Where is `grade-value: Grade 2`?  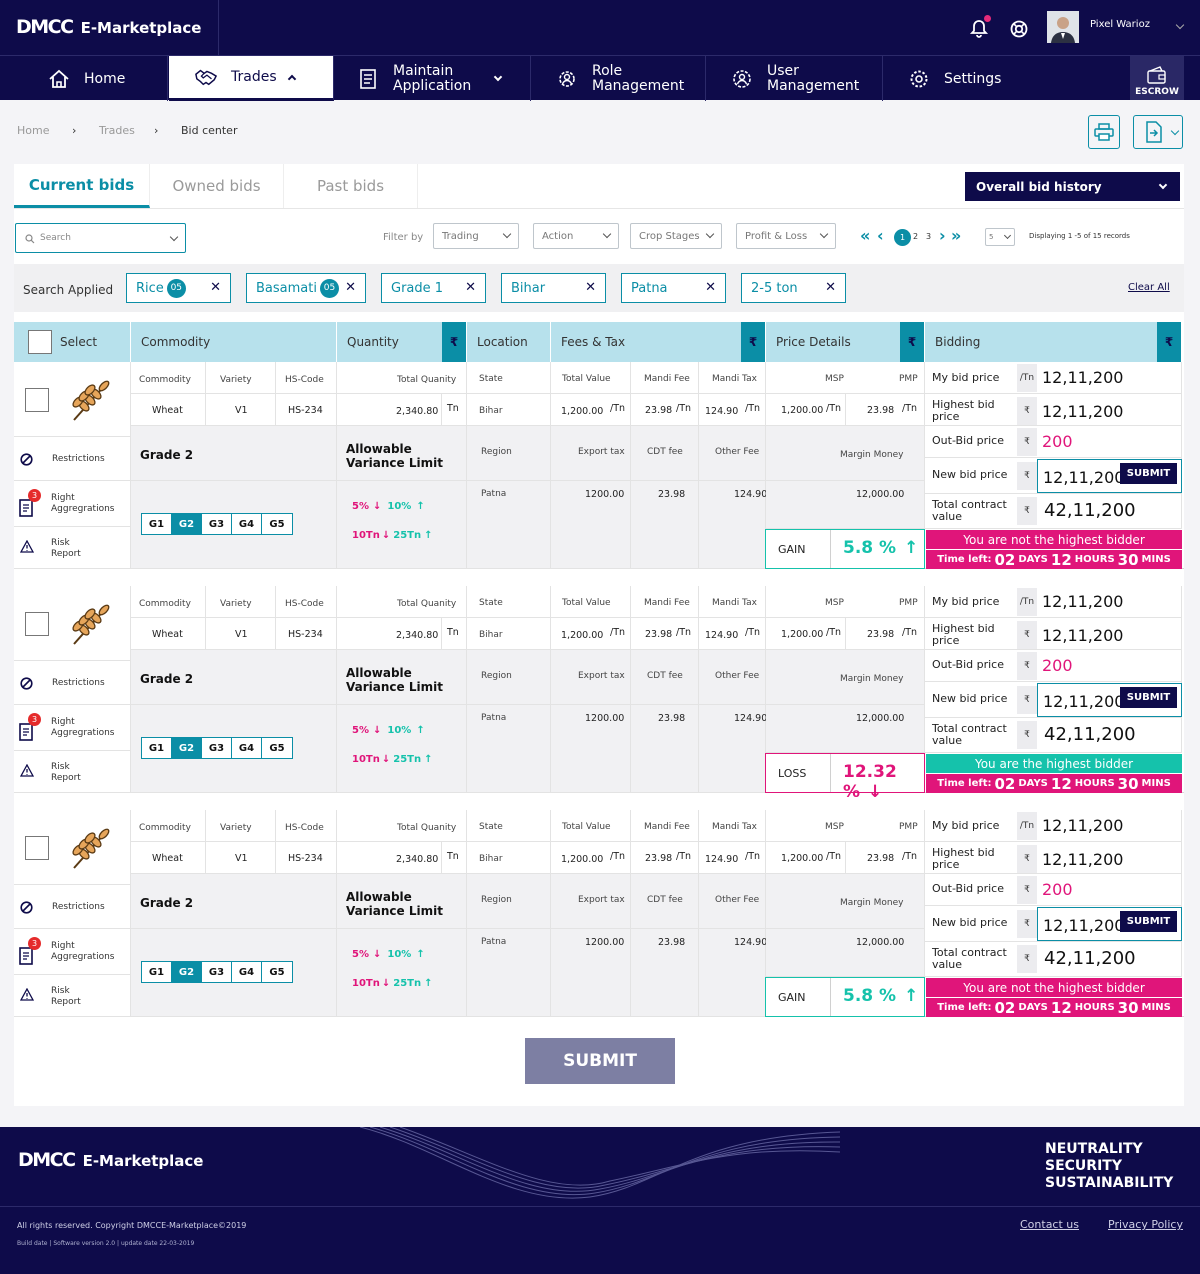 grade-value: Grade 2 is located at coordinates (167, 903).